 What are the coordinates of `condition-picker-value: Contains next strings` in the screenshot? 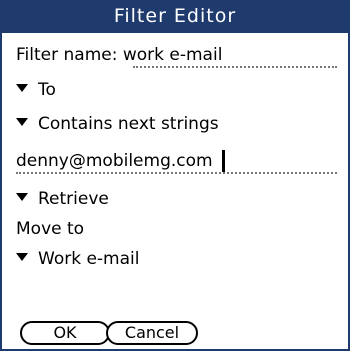 It's located at (128, 124).